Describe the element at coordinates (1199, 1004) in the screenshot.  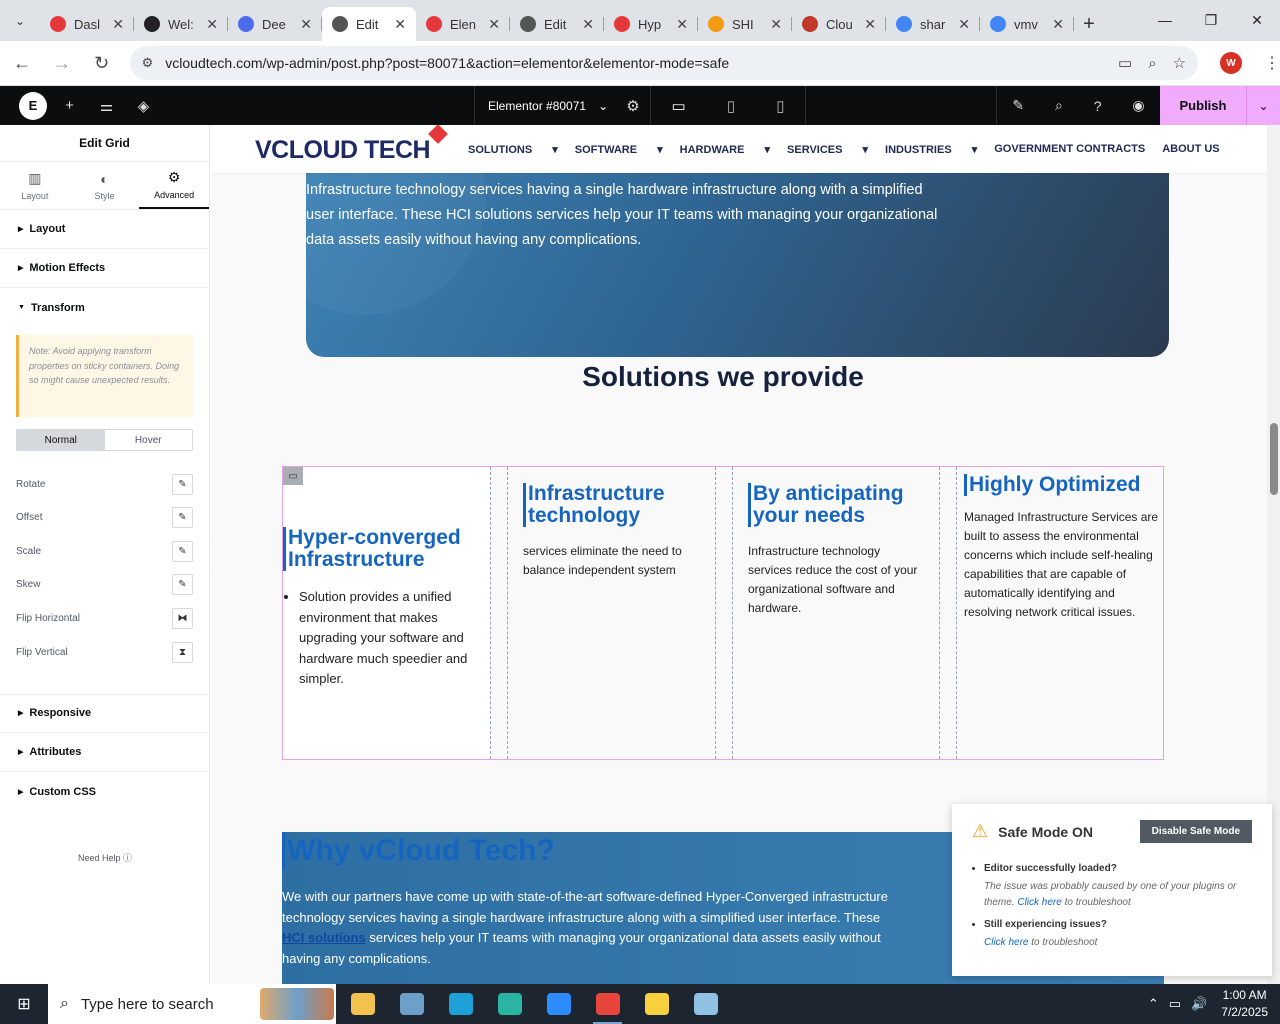
I see `volume-icon: 🔊` at that location.